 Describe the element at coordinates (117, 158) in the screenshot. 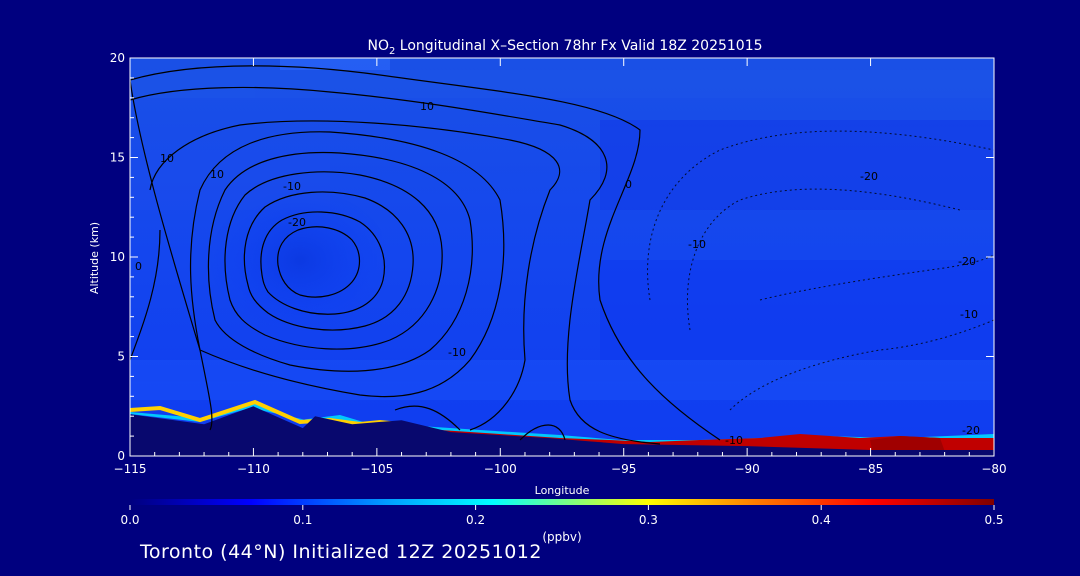

I see `y-tick-label: 15` at that location.